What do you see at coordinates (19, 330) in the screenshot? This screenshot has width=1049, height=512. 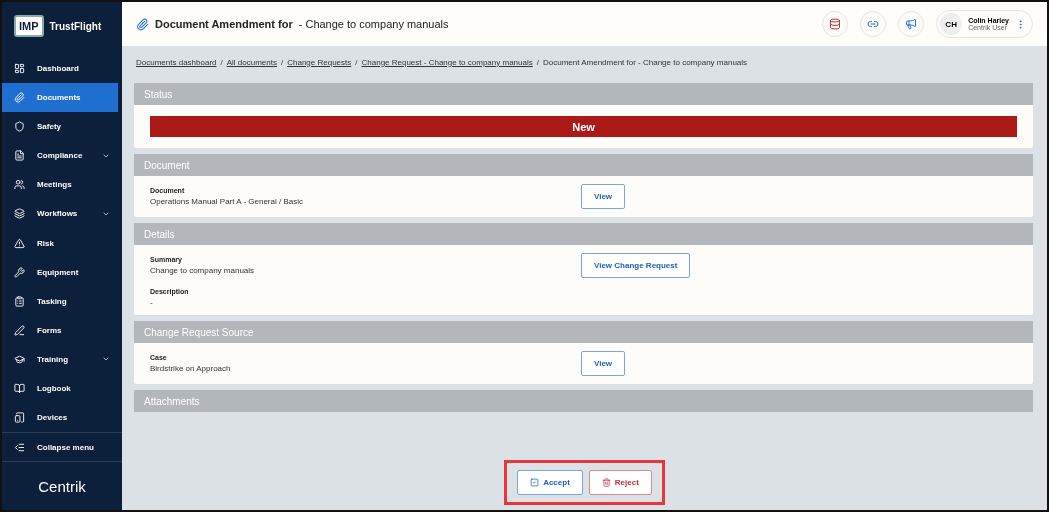 I see `pen-icon` at bounding box center [19, 330].